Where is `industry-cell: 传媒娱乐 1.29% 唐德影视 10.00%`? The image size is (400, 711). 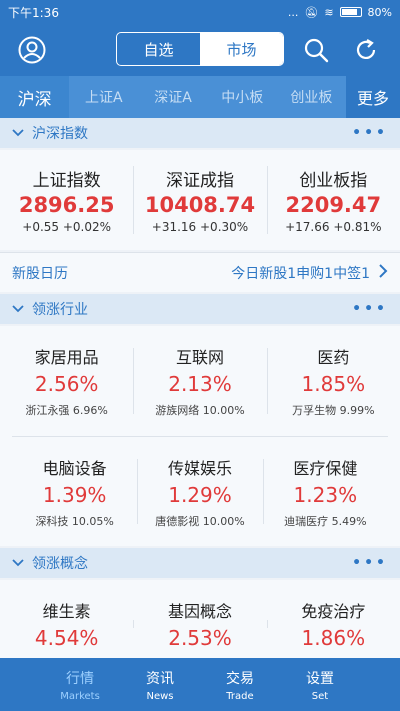
industry-cell: 传媒娱乐 1.29% 唐德影视 10.00% is located at coordinates (199, 491).